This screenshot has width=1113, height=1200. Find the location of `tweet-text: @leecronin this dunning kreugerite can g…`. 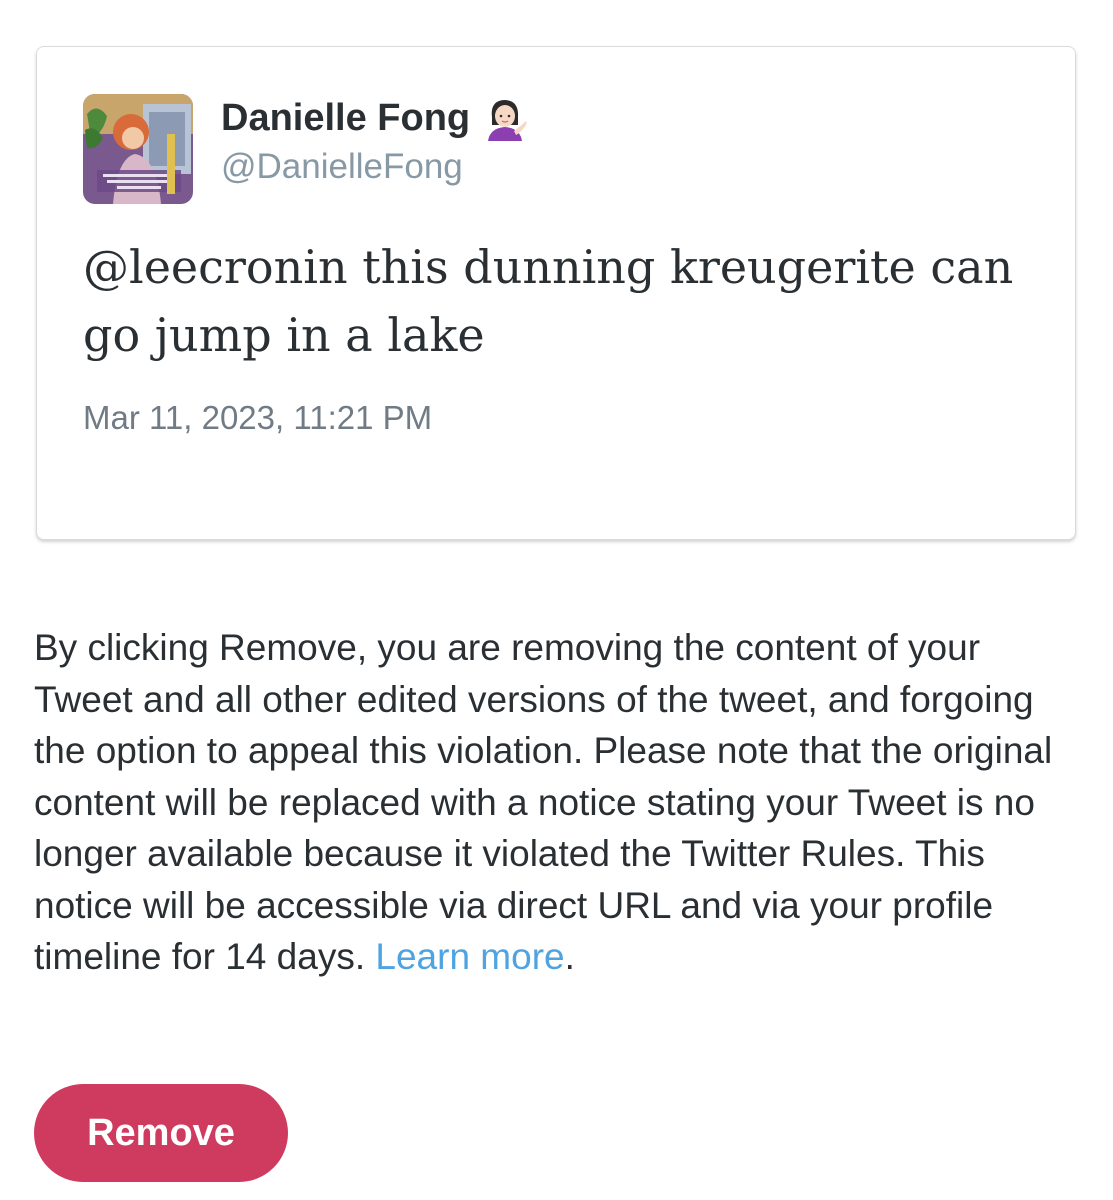

tweet-text: @leecronin this dunning kreugerite can g… is located at coordinates (548, 301).